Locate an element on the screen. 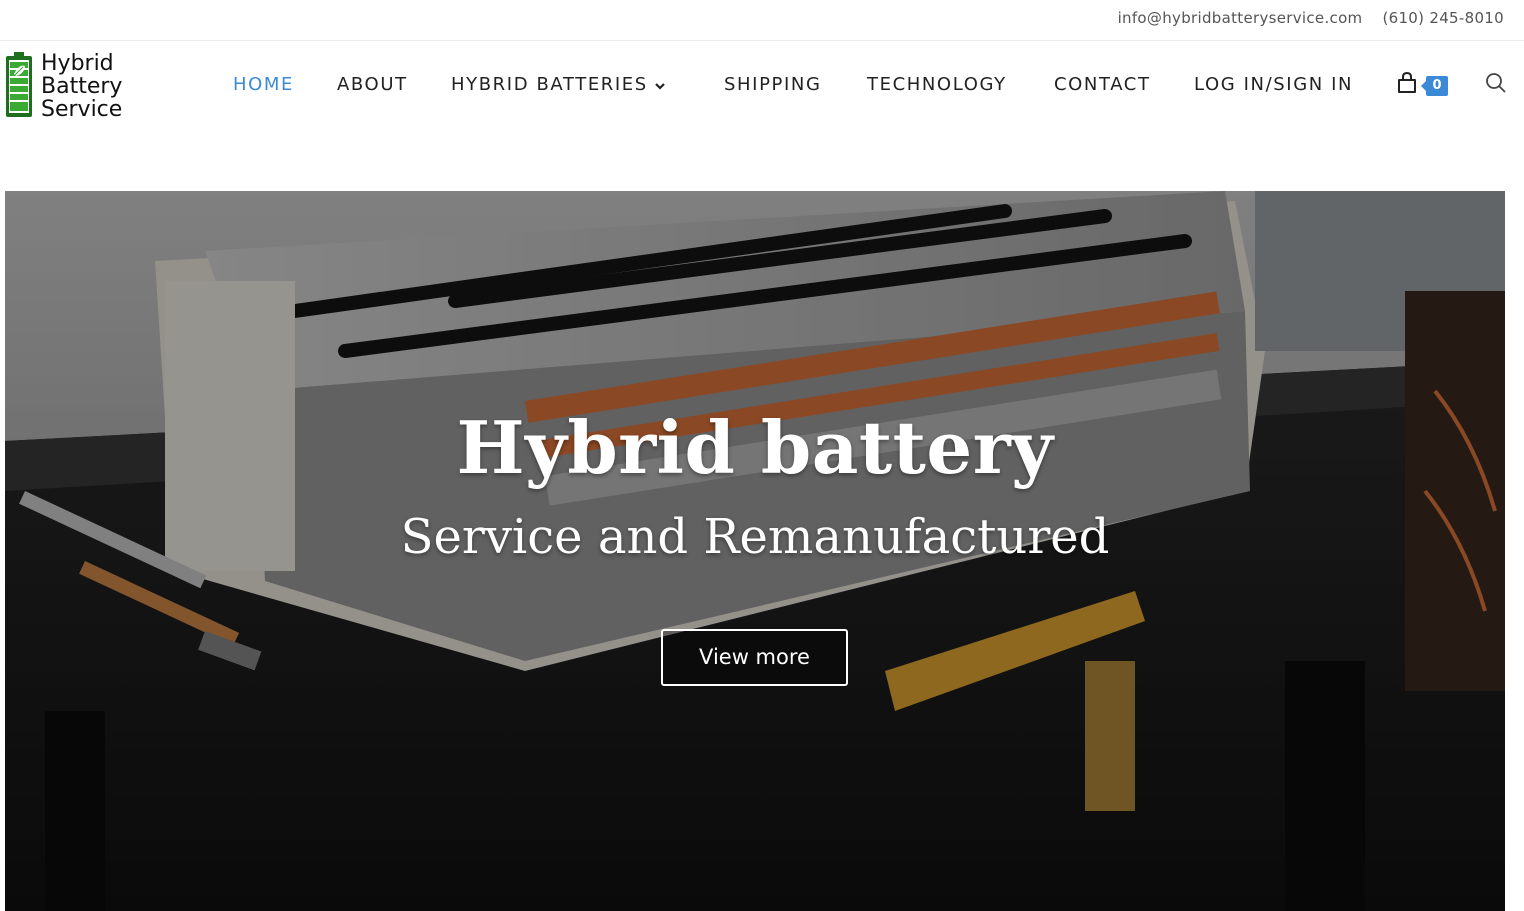 This screenshot has width=1524, height=911. email-link: info@hybridbatteryservice.com is located at coordinates (1240, 18).